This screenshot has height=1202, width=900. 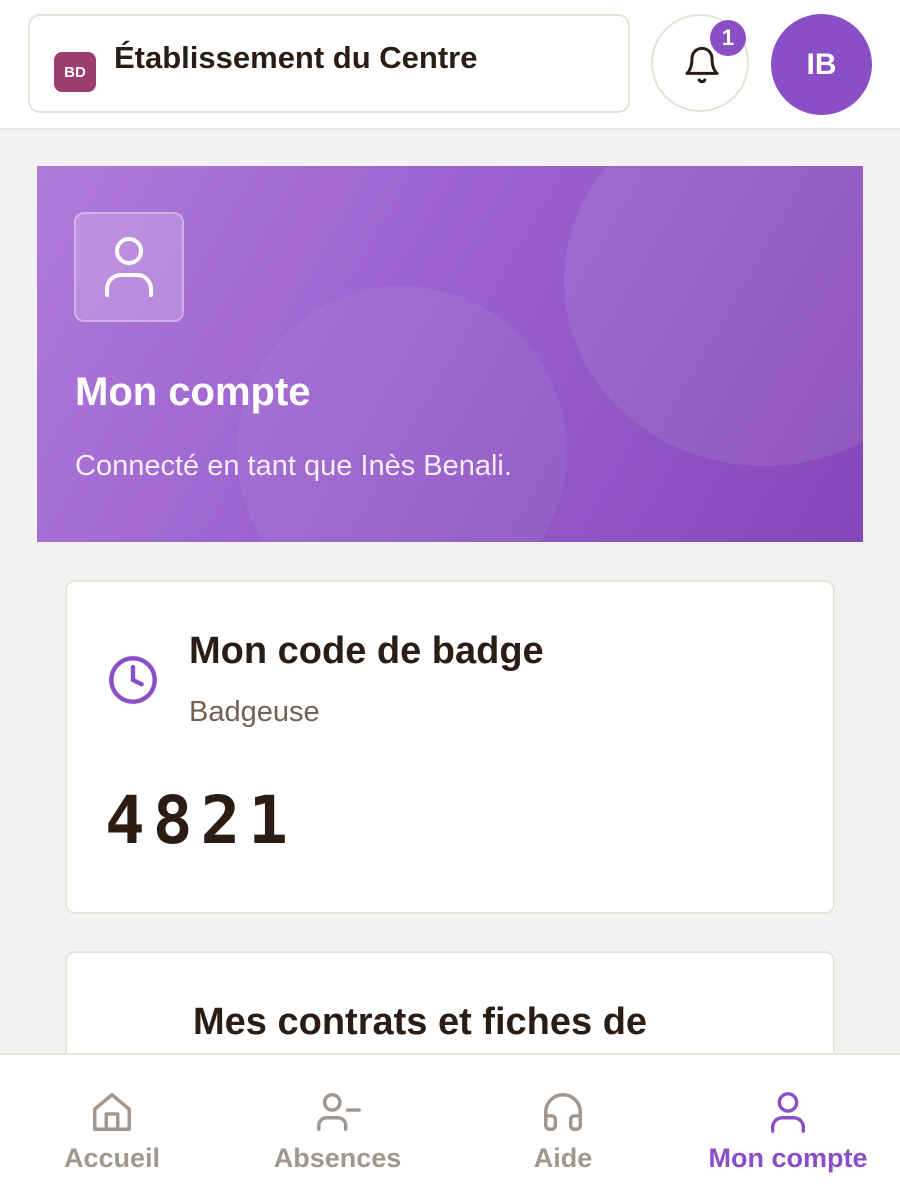 What do you see at coordinates (75, 72) in the screenshot?
I see `org-initials-badge: BD` at bounding box center [75, 72].